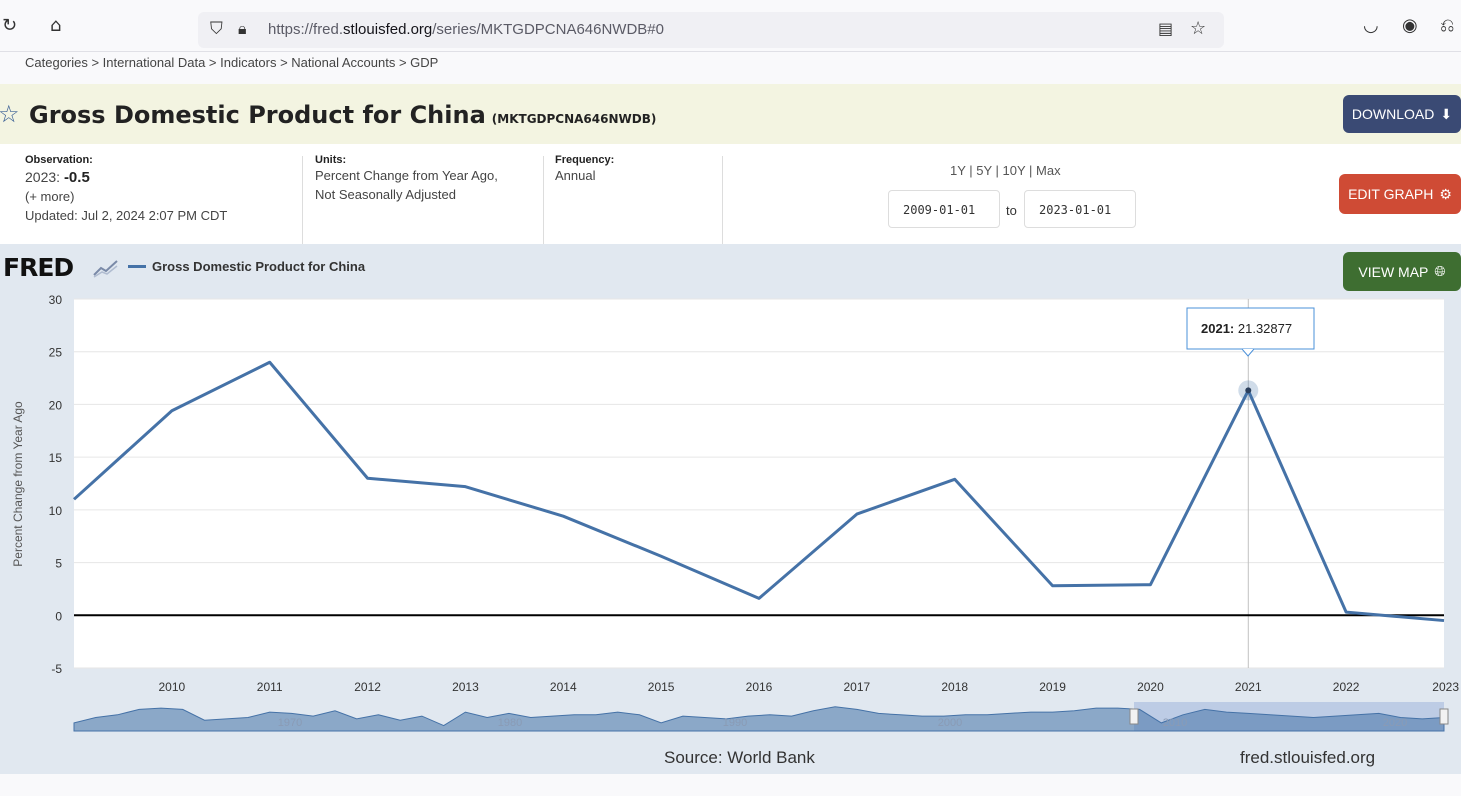 Image resolution: width=1461 pixels, height=796 pixels. I want to click on navigator-label: 2010, so click(1175, 723).